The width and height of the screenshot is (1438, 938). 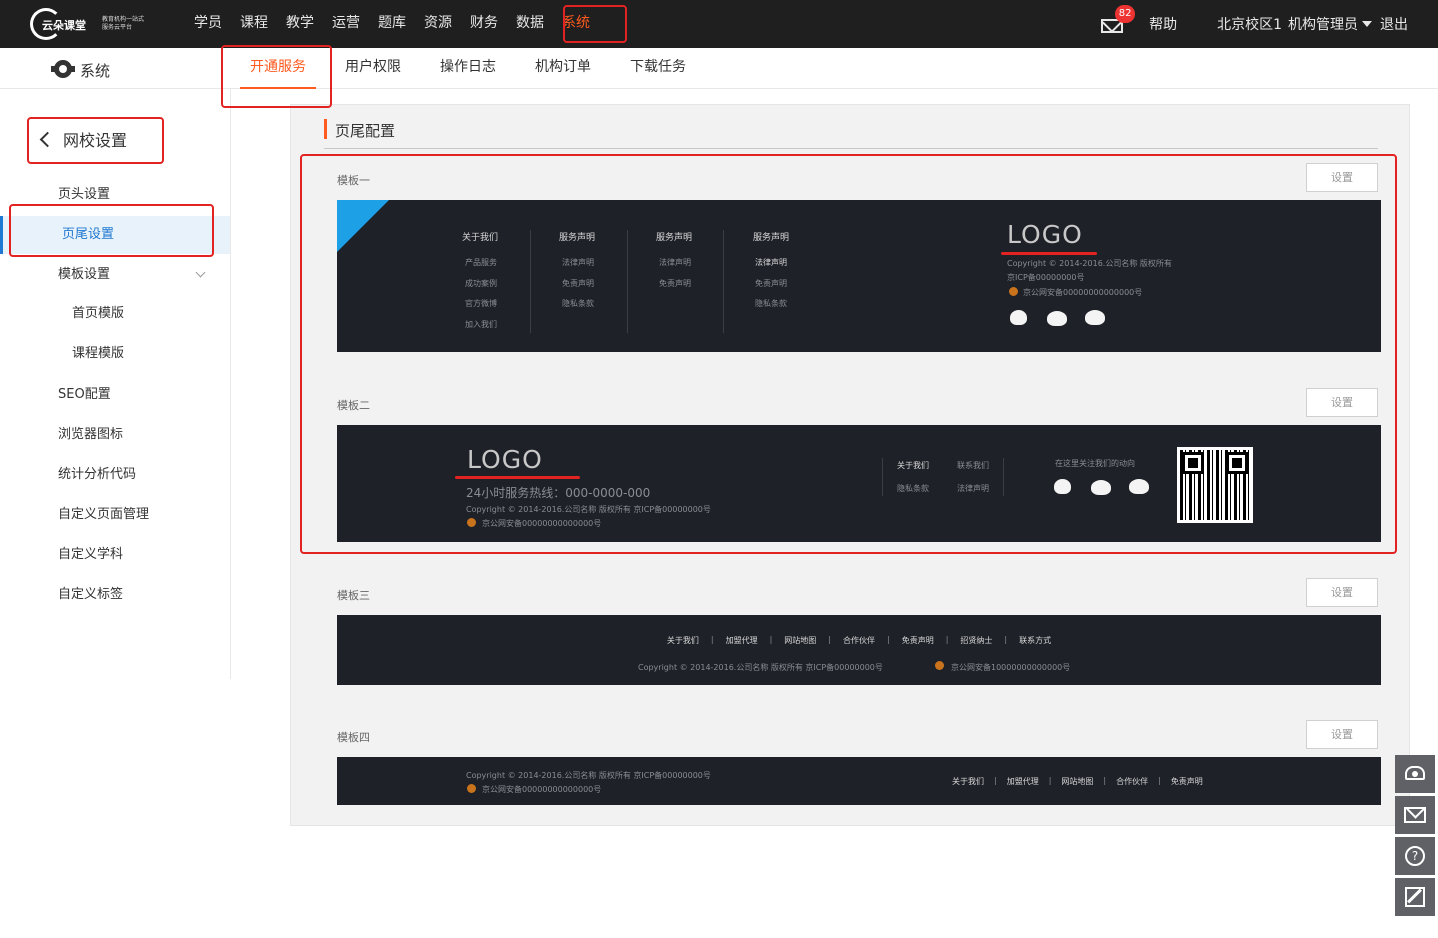 What do you see at coordinates (115, 275) in the screenshot?
I see `sidebar-item-template-settings: 模板设置` at bounding box center [115, 275].